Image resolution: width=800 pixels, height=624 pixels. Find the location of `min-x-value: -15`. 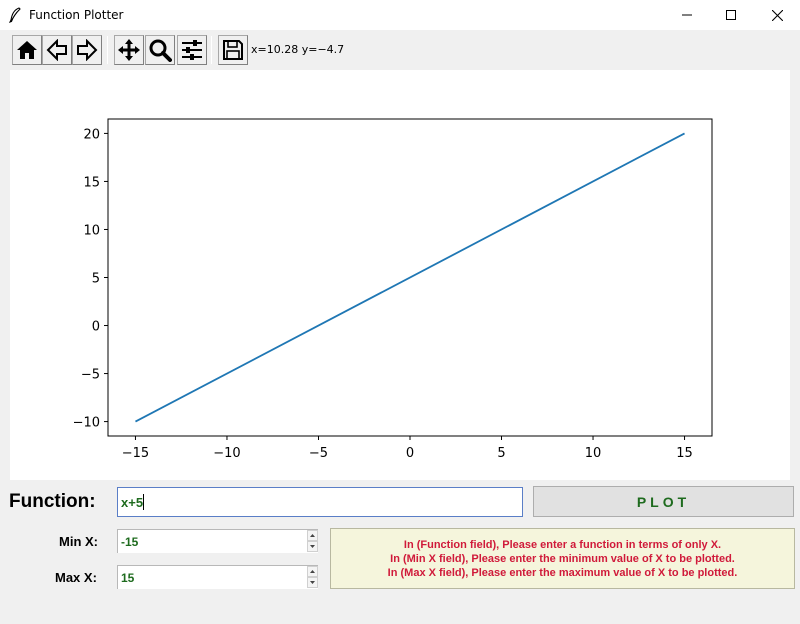

min-x-value: -15 is located at coordinates (130, 542).